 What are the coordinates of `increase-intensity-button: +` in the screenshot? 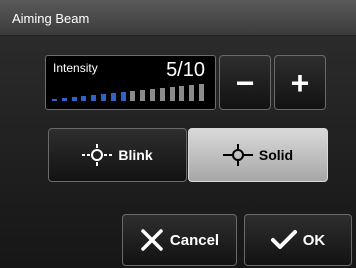 It's located at (300, 82).